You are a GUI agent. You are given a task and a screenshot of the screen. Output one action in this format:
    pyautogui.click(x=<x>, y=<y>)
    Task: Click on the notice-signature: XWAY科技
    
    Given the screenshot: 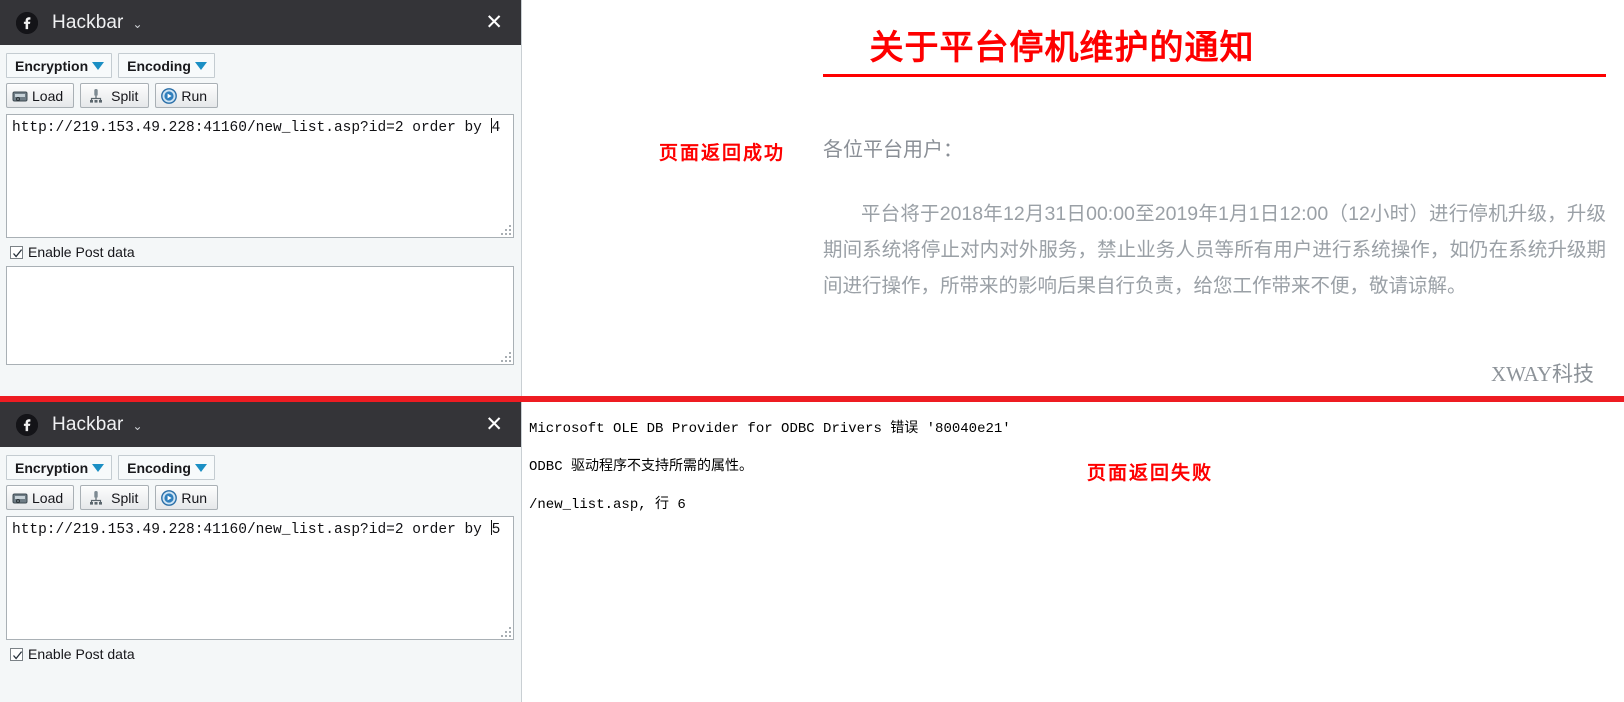 What is the action you would take?
    pyautogui.click(x=1542, y=374)
    